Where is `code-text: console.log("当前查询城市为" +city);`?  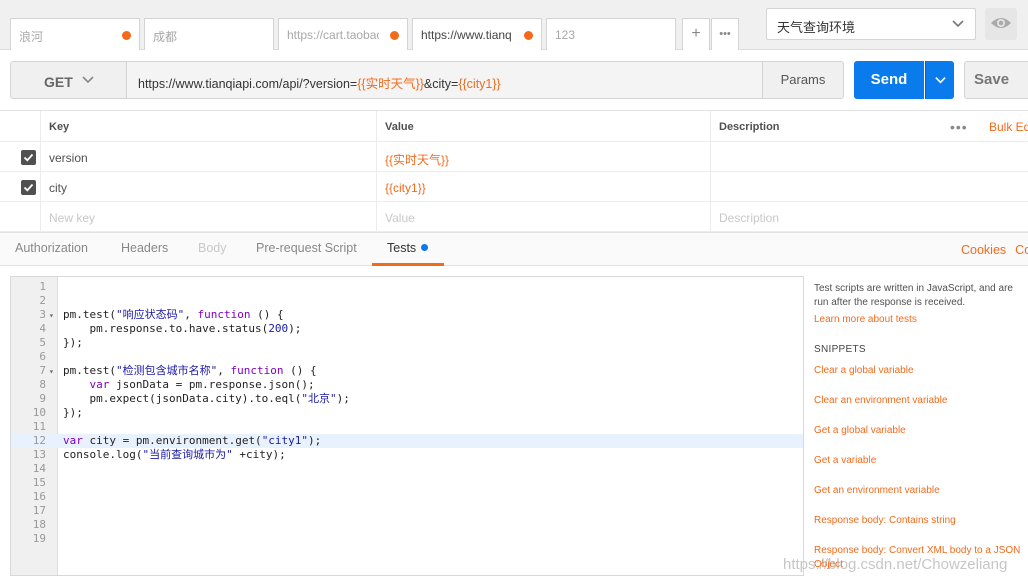 code-text: console.log("当前查询城市为" +city); is located at coordinates (174, 454).